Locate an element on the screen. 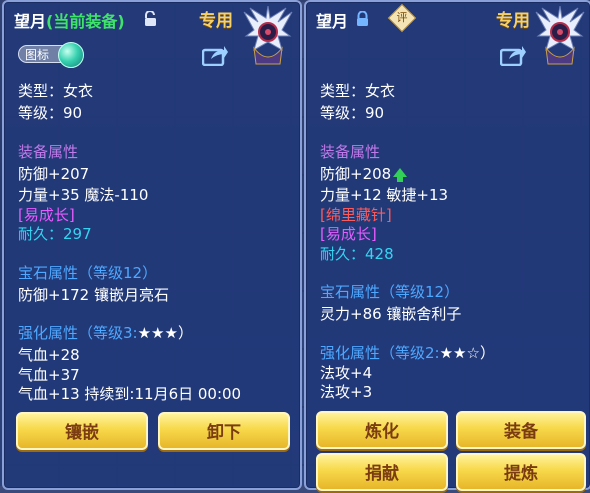  enhance-stars: ★★★） is located at coordinates (165, 333).